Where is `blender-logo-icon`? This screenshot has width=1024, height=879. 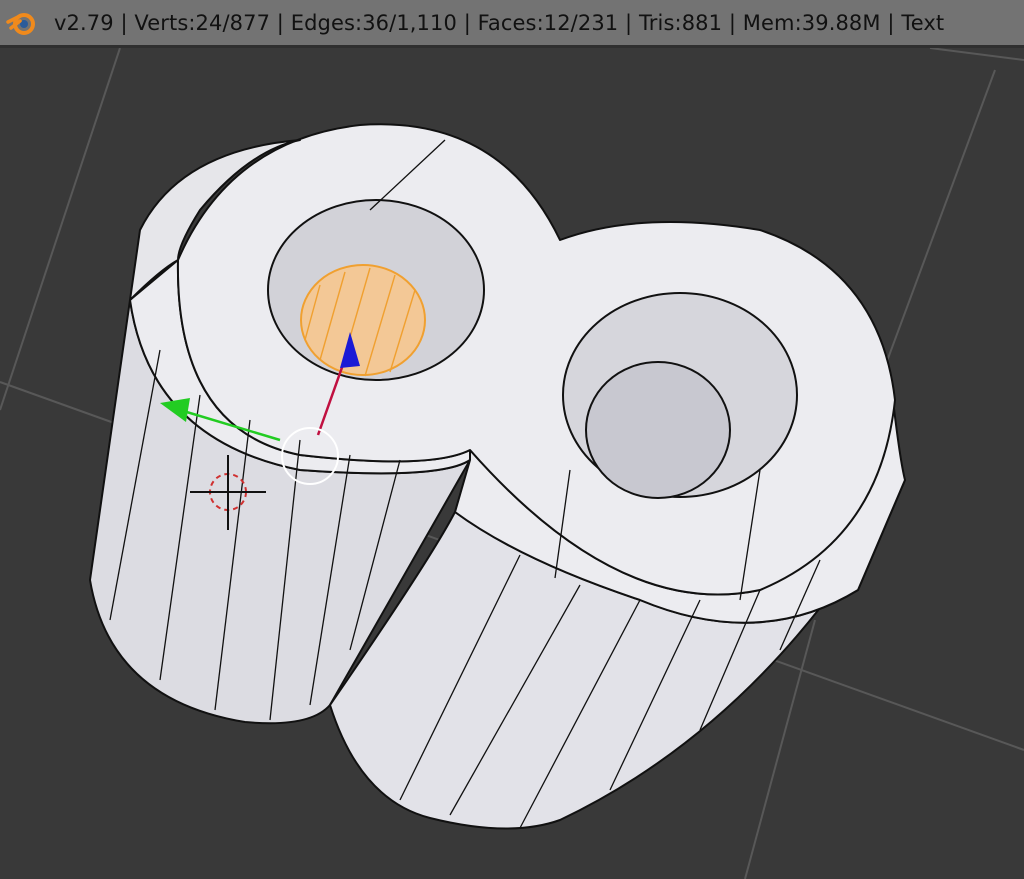 blender-logo-icon is located at coordinates (22, 23).